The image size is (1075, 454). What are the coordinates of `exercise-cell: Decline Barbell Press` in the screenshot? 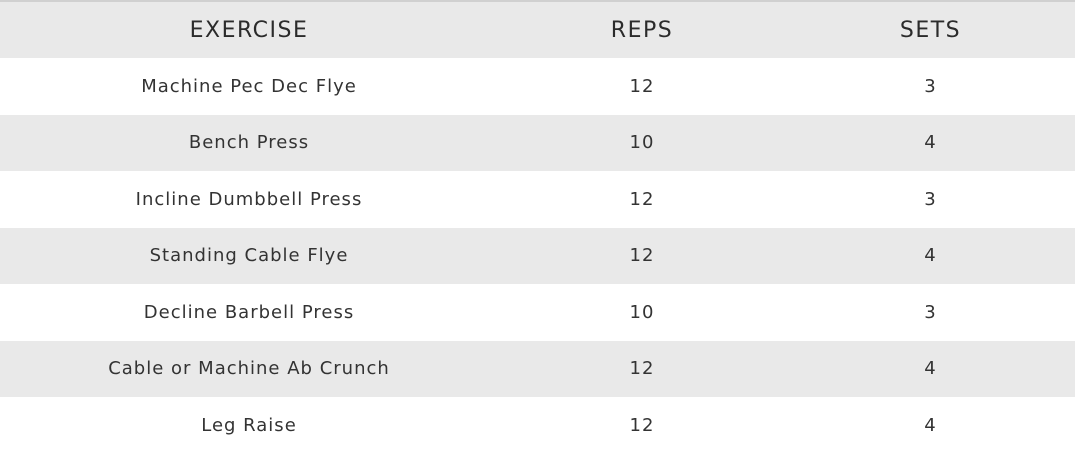 It's located at (249, 312).